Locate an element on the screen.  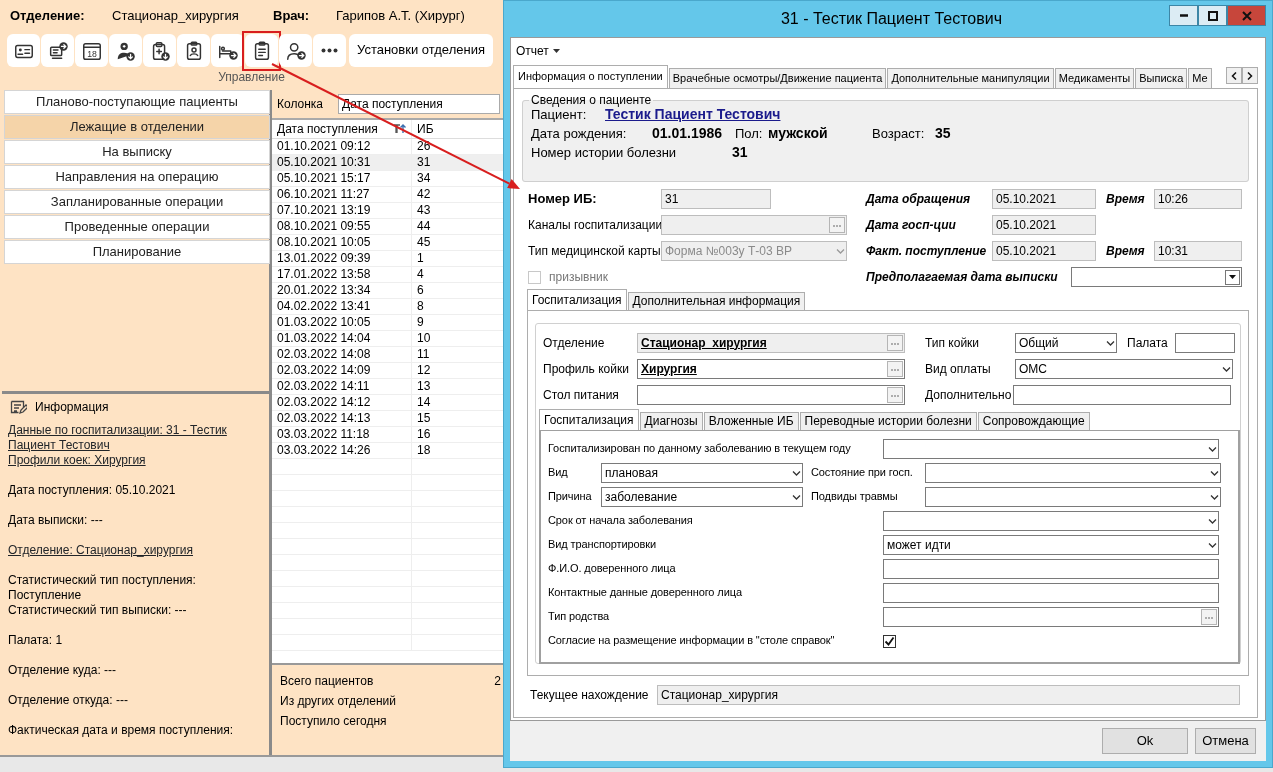
tab: Сопровождающие is located at coordinates (1033, 421).